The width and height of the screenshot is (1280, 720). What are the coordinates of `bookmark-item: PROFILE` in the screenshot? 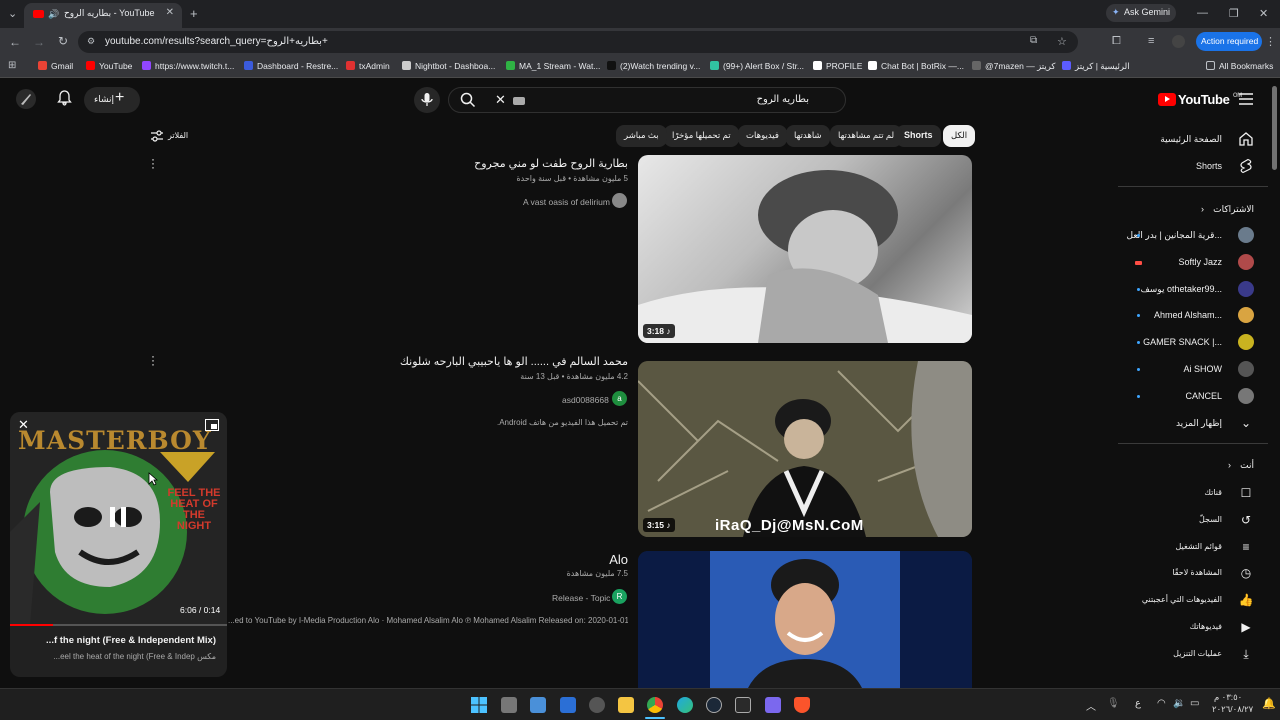 It's located at (837, 66).